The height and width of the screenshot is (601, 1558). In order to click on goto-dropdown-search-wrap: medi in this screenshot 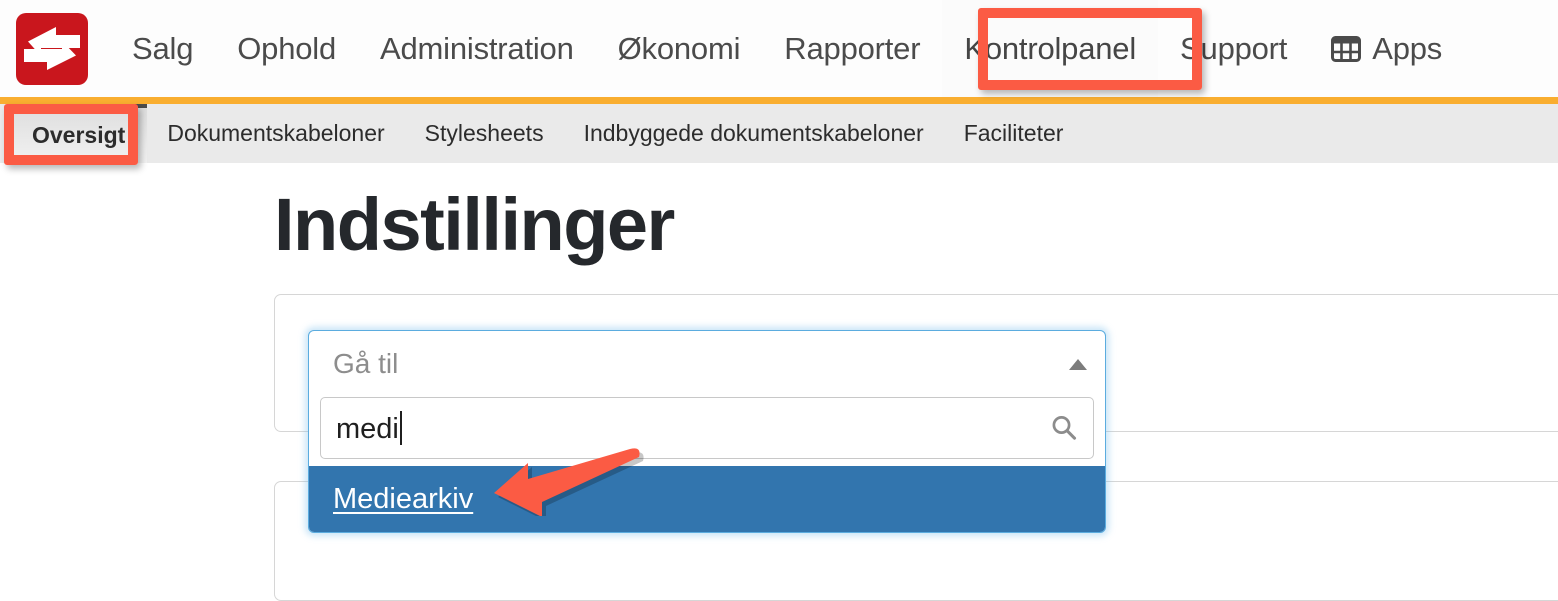, I will do `click(707, 431)`.